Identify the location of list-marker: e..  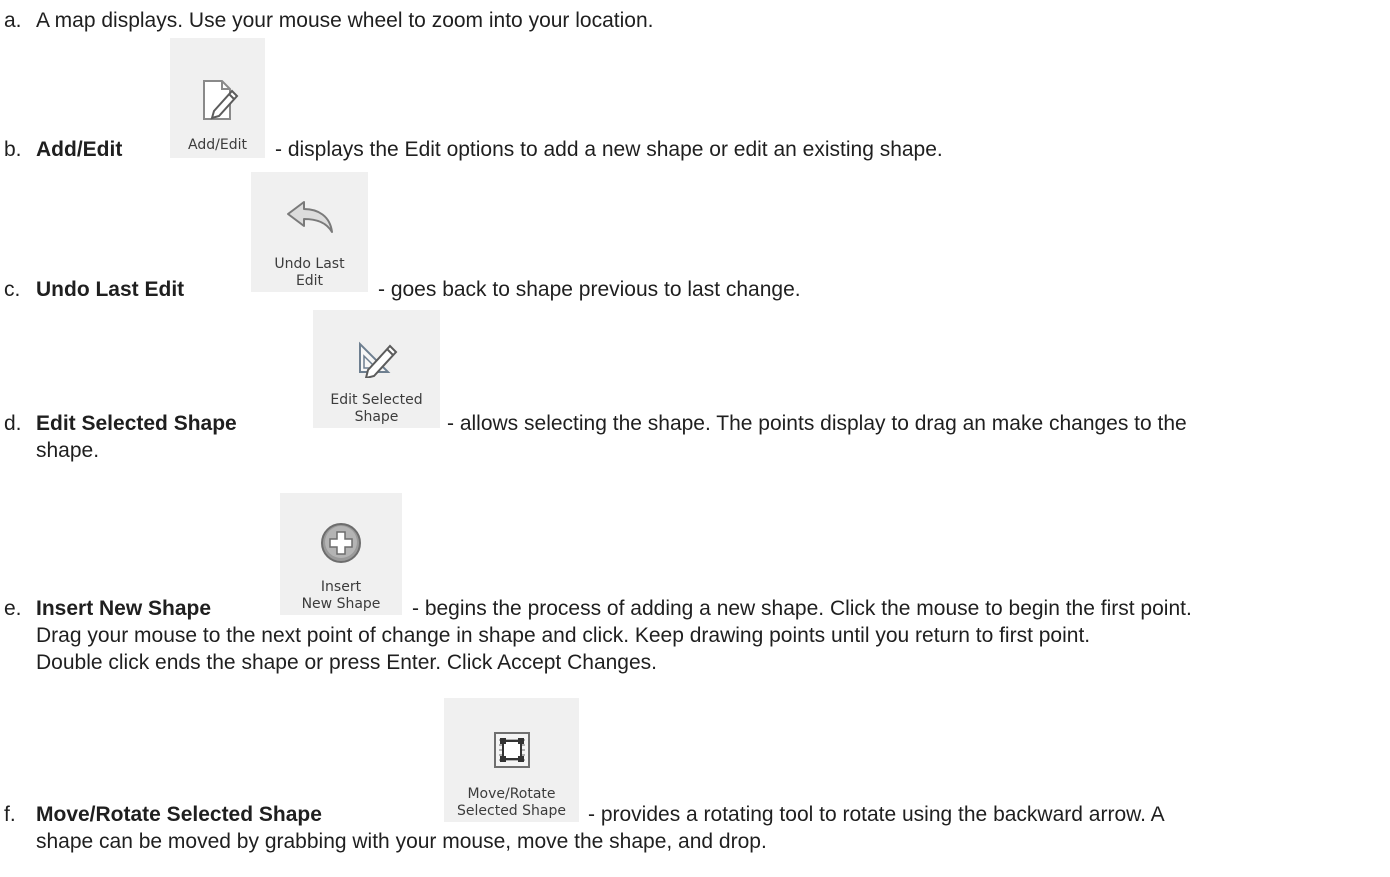
(13, 608).